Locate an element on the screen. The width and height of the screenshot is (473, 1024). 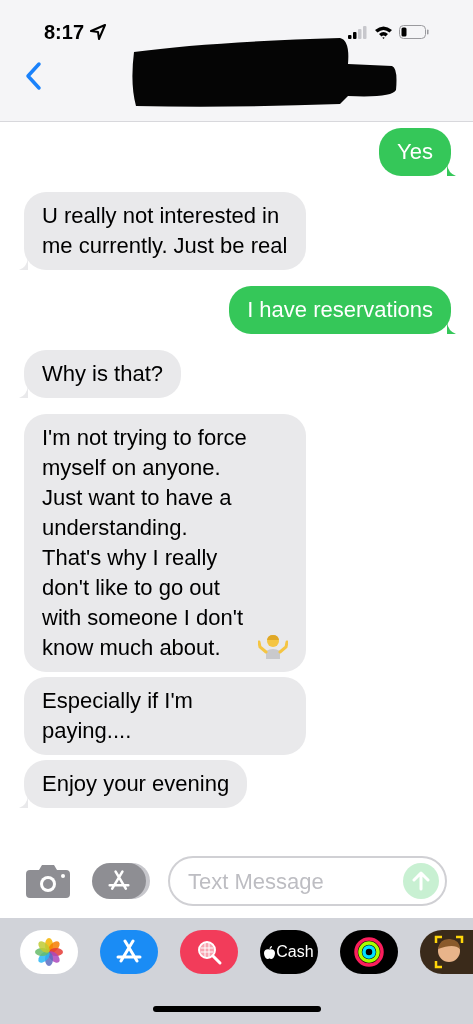
activity-app-button is located at coordinates (369, 952).